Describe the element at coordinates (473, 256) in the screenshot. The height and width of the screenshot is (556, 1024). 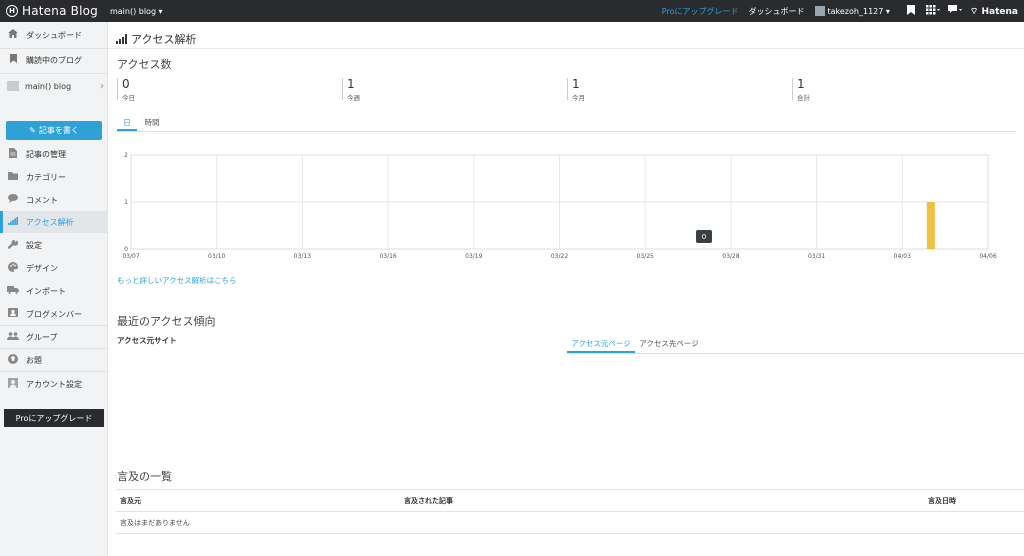
I see `x-tick-label: 03/19` at that location.